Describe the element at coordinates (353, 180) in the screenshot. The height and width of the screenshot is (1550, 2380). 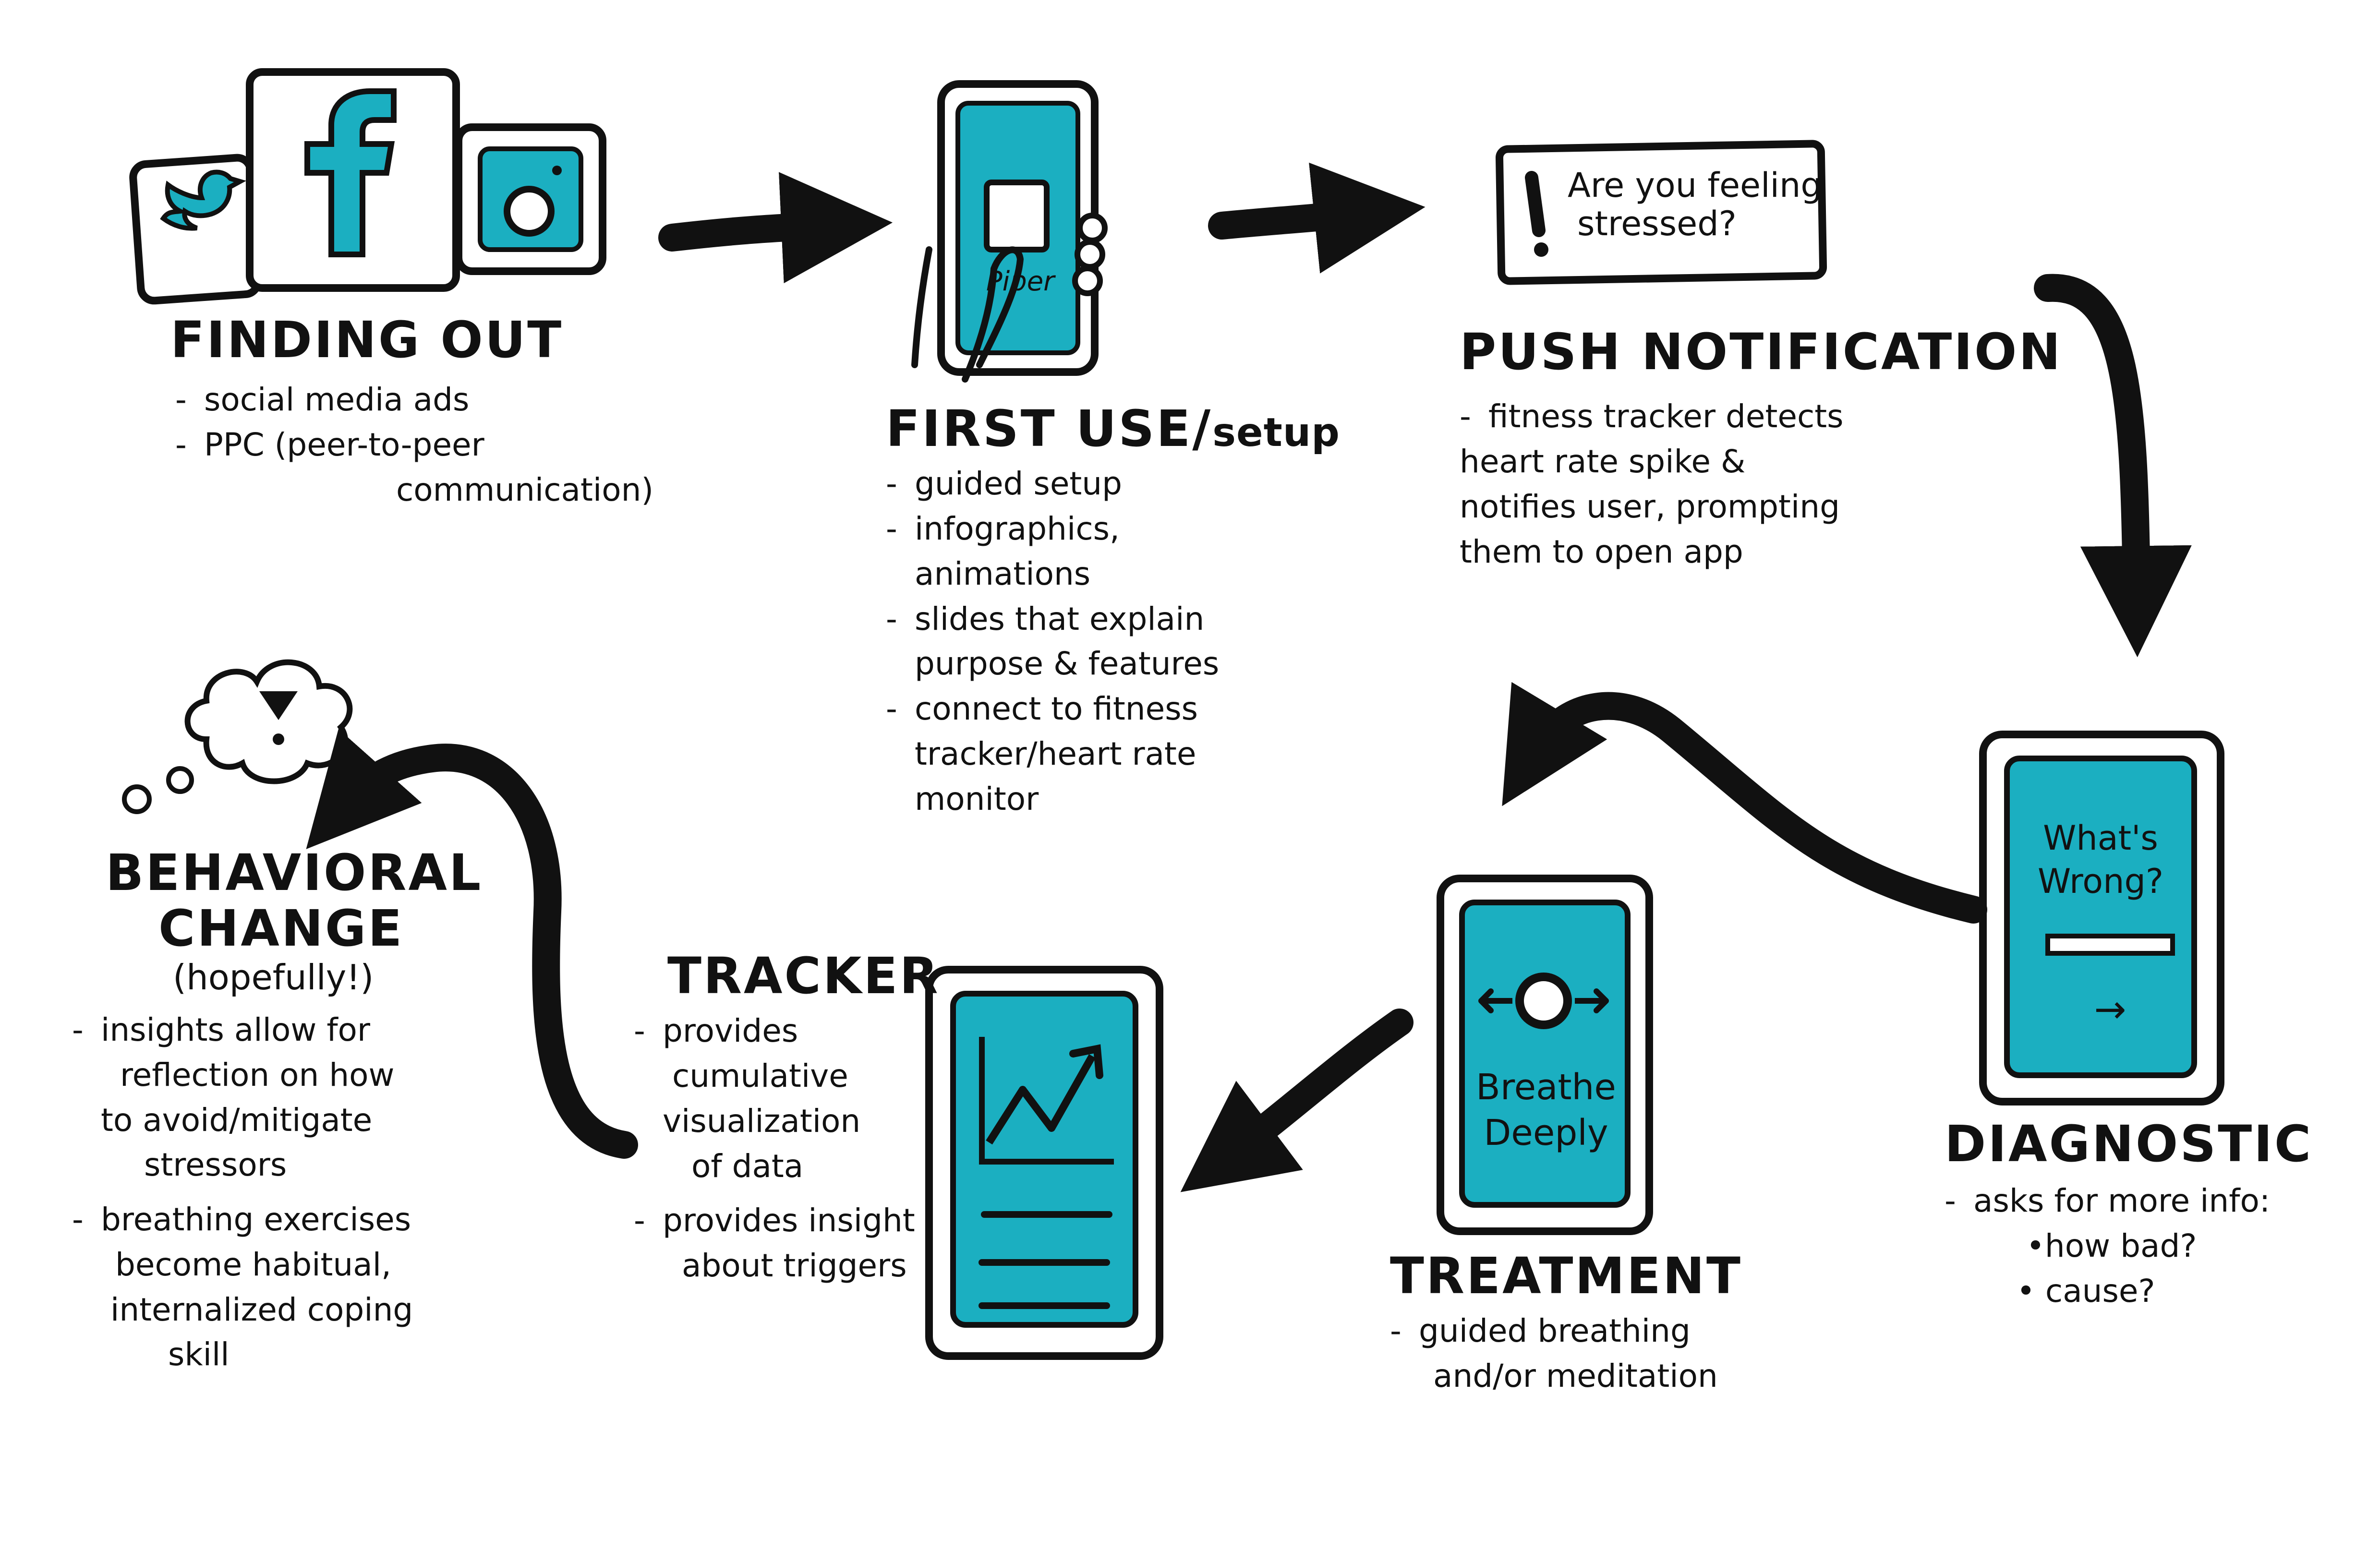
I see `facebook-icon` at that location.